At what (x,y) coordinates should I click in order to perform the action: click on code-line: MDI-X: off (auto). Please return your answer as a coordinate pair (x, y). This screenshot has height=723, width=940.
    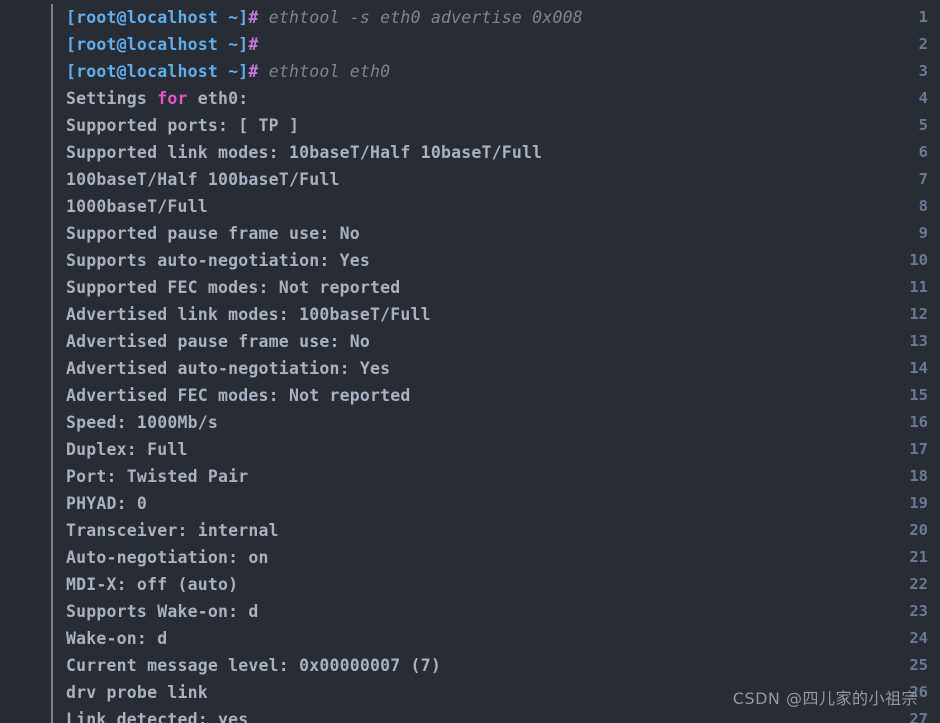
    Looking at the image, I should click on (152, 584).